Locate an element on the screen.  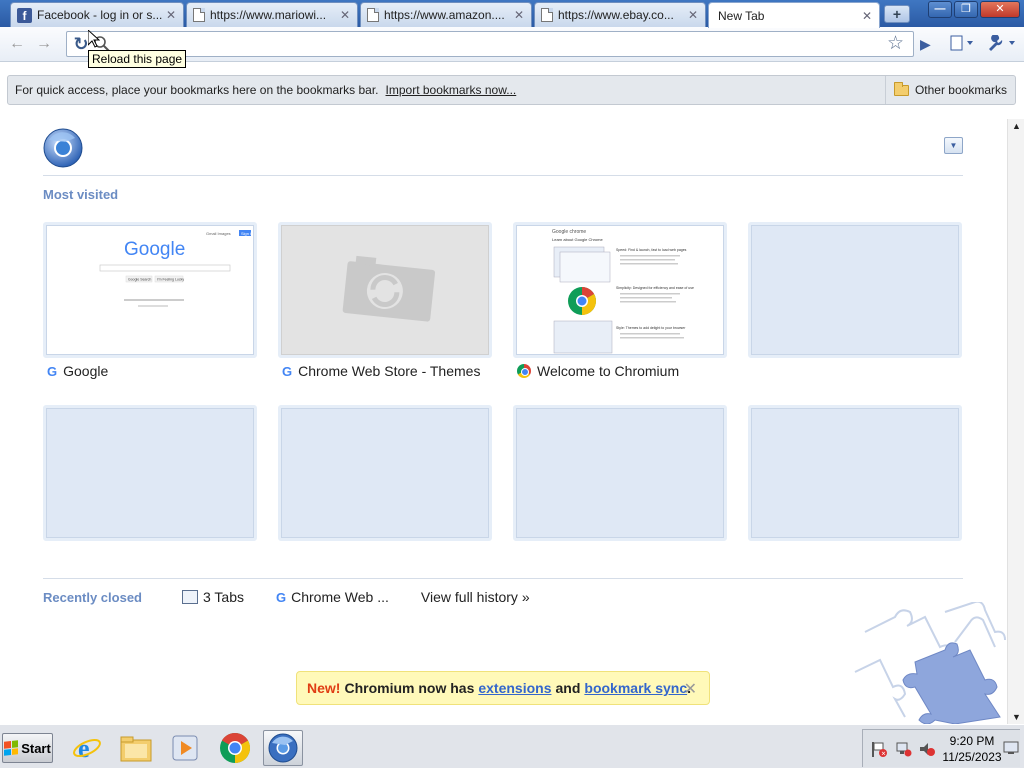
tile-label-google: G Google is located at coordinates (77, 371).